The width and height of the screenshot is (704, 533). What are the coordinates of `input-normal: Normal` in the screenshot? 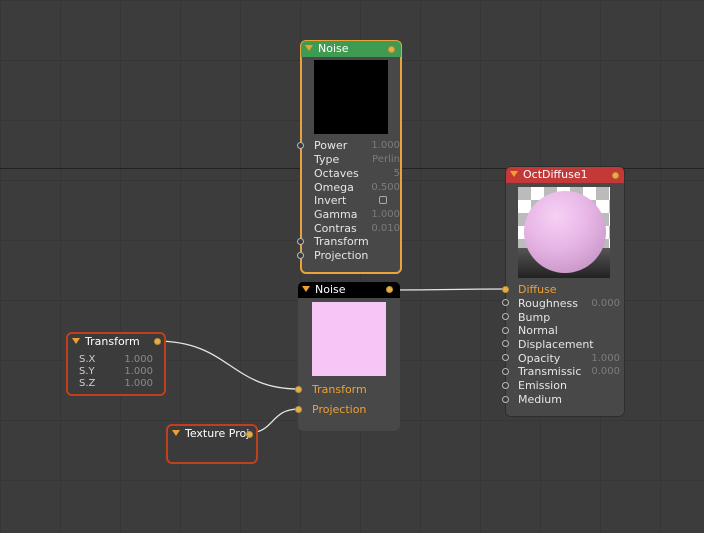 It's located at (538, 330).